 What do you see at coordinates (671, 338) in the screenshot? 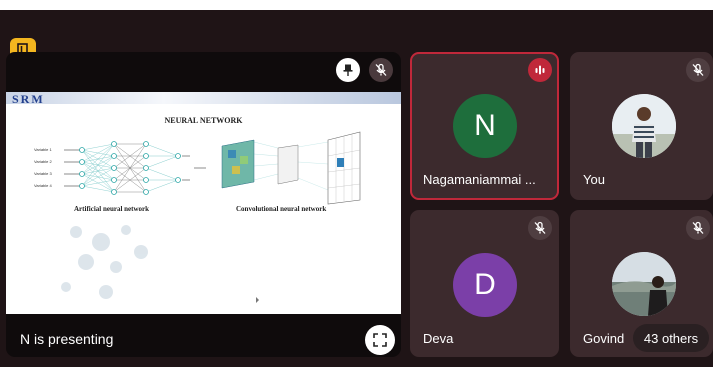
I see `others-count-chip: 43 others` at bounding box center [671, 338].